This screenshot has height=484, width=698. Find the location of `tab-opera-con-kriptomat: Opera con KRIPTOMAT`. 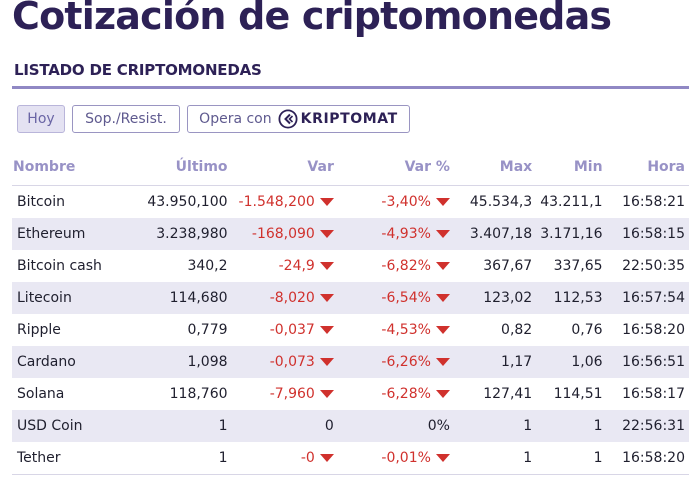

tab-opera-con-kriptomat: Opera con KRIPTOMAT is located at coordinates (298, 119).